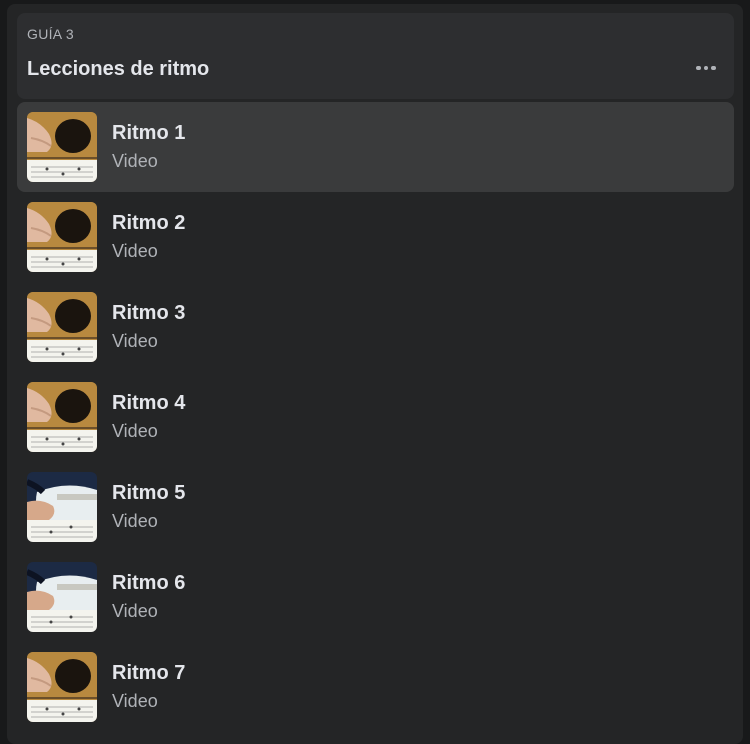 The height and width of the screenshot is (744, 750). Describe the element at coordinates (149, 673) in the screenshot. I see `lesson-title: Ritmo 7` at that location.